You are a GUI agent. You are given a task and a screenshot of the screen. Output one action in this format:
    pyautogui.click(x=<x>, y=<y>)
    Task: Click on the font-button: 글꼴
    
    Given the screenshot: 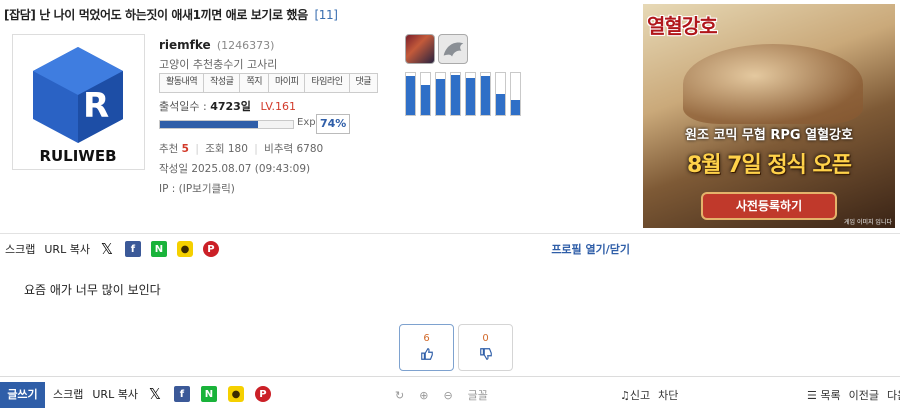 What is the action you would take?
    pyautogui.click(x=478, y=395)
    